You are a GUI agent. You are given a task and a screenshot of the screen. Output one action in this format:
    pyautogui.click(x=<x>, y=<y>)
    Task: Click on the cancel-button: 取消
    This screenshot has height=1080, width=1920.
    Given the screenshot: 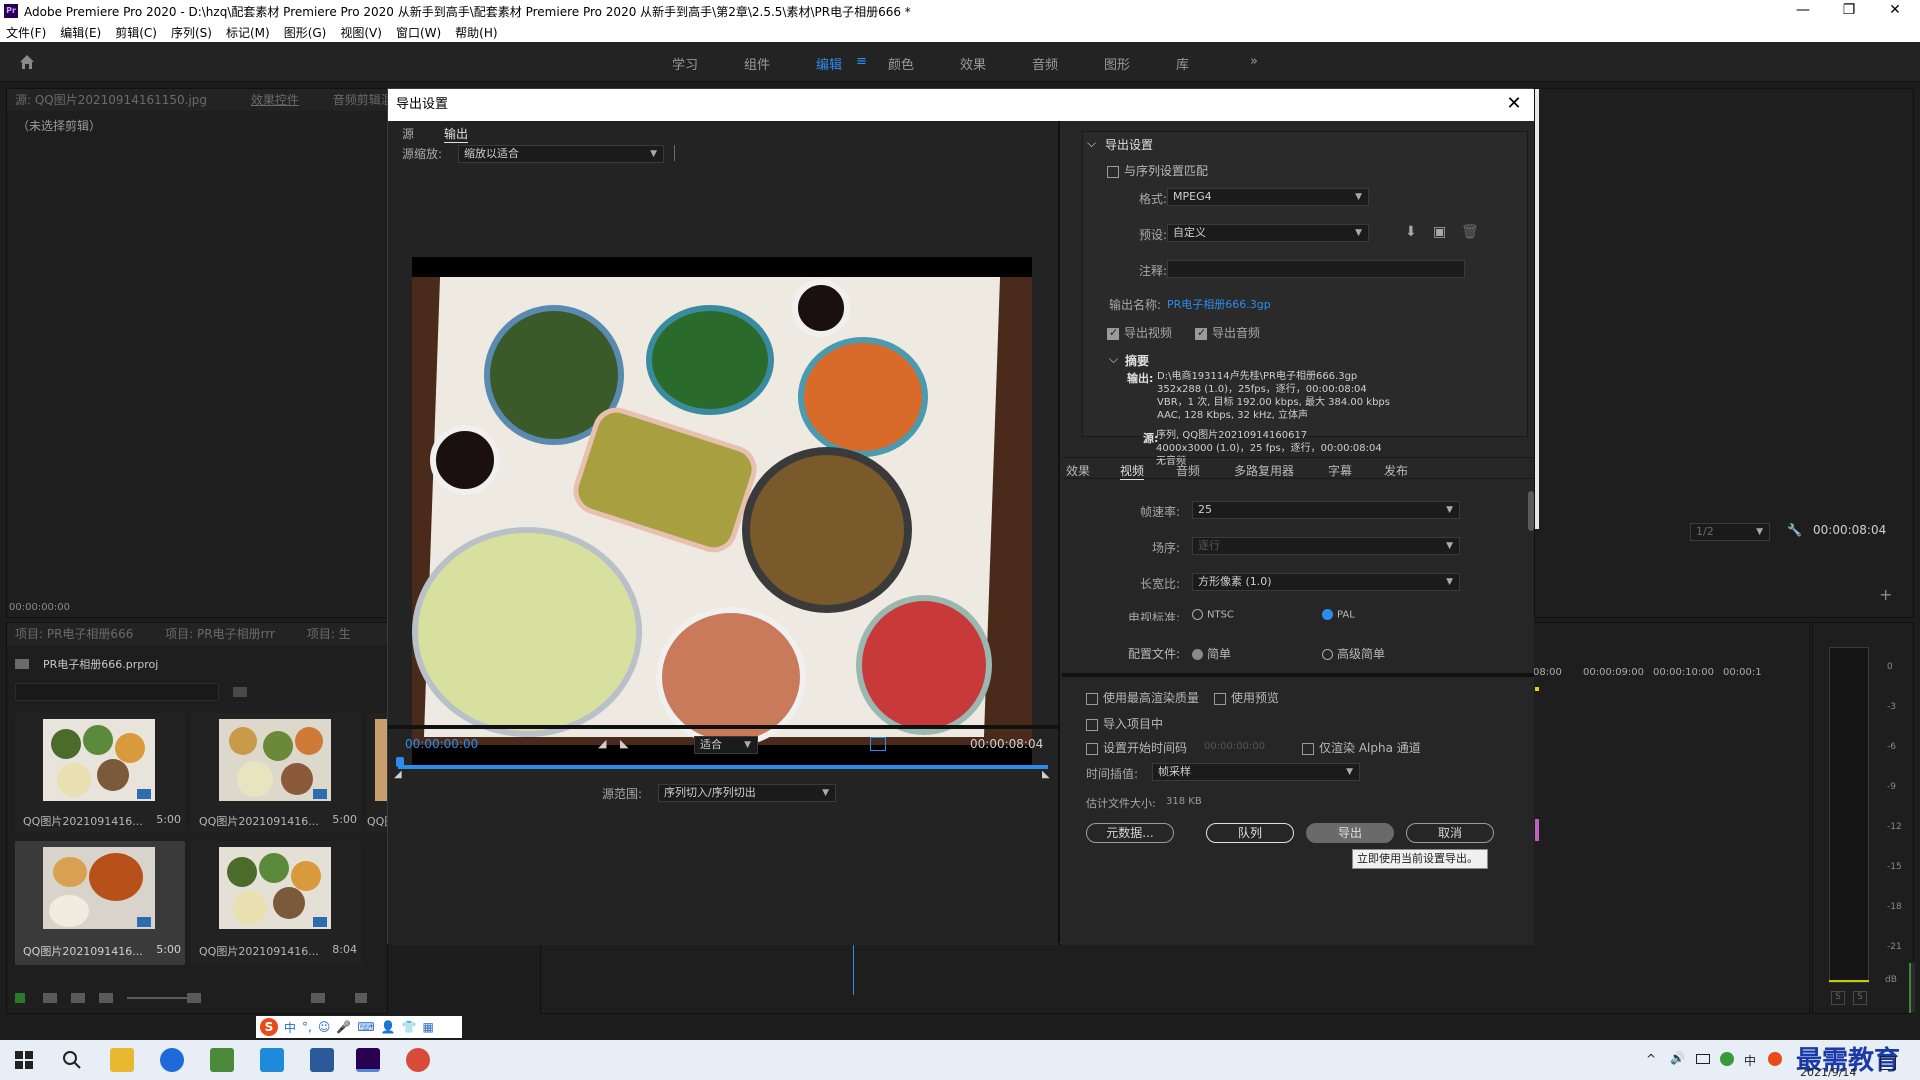 What is the action you would take?
    pyautogui.click(x=1450, y=833)
    